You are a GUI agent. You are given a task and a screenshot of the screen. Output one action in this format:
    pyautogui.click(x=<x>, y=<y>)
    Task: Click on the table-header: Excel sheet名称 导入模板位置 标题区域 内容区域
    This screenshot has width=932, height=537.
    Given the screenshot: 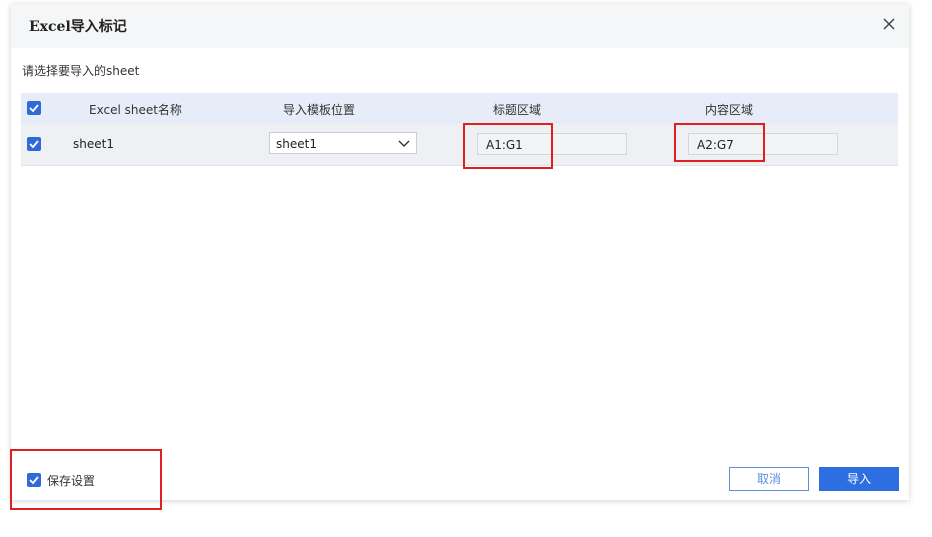 What is the action you would take?
    pyautogui.click(x=459, y=108)
    